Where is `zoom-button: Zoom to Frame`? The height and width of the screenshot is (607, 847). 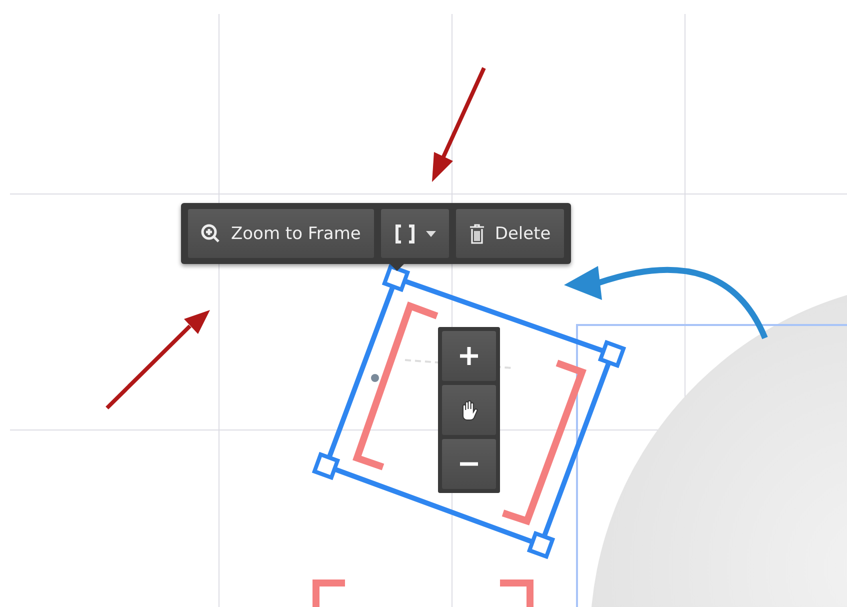
zoom-button: Zoom to Frame is located at coordinates (281, 233).